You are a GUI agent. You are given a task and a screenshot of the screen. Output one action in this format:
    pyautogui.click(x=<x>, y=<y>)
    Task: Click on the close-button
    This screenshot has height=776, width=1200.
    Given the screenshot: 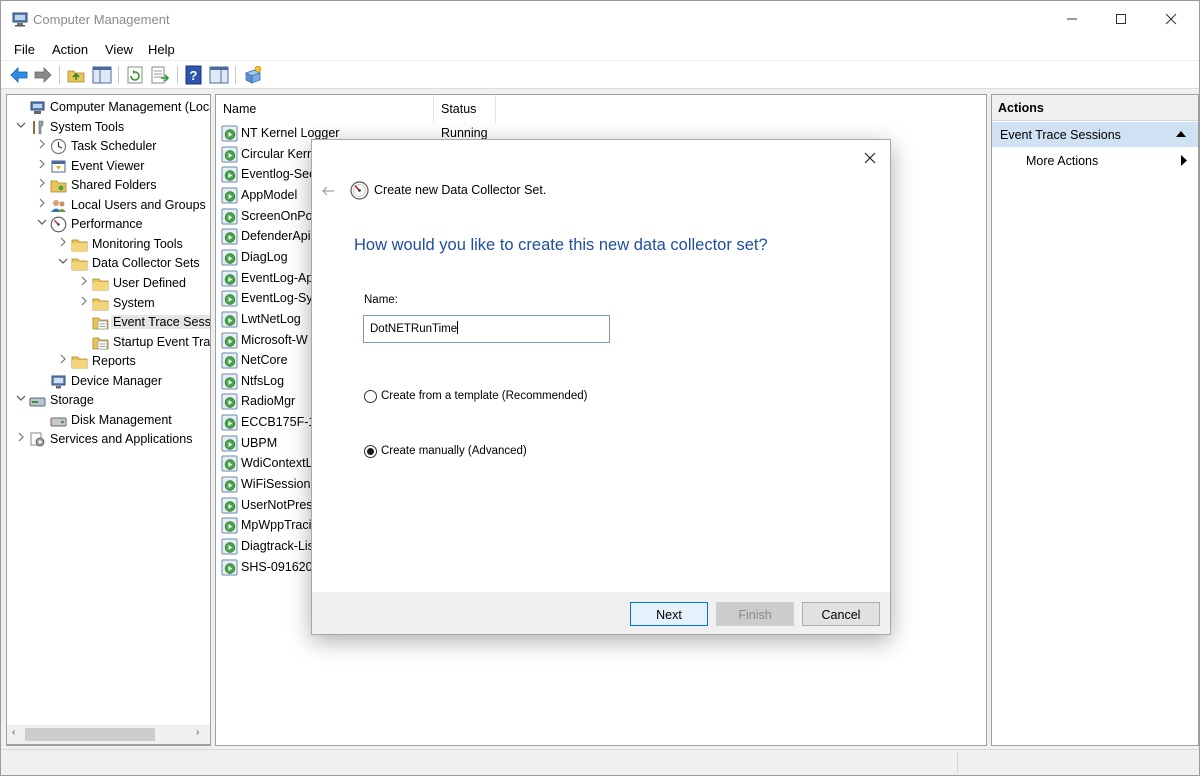 What is the action you would take?
    pyautogui.click(x=1171, y=19)
    